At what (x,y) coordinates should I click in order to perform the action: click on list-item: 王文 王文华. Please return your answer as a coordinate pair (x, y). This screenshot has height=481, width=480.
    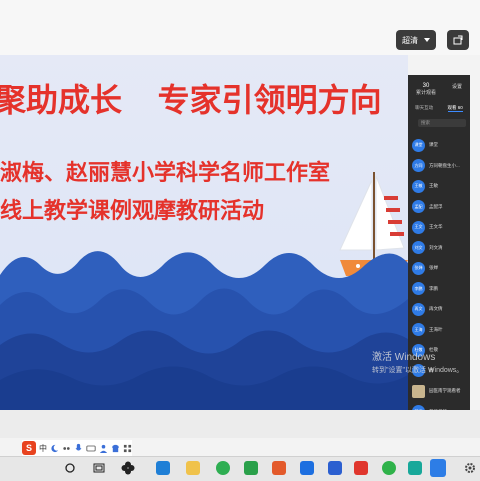
    Looking at the image, I should click on (441, 227).